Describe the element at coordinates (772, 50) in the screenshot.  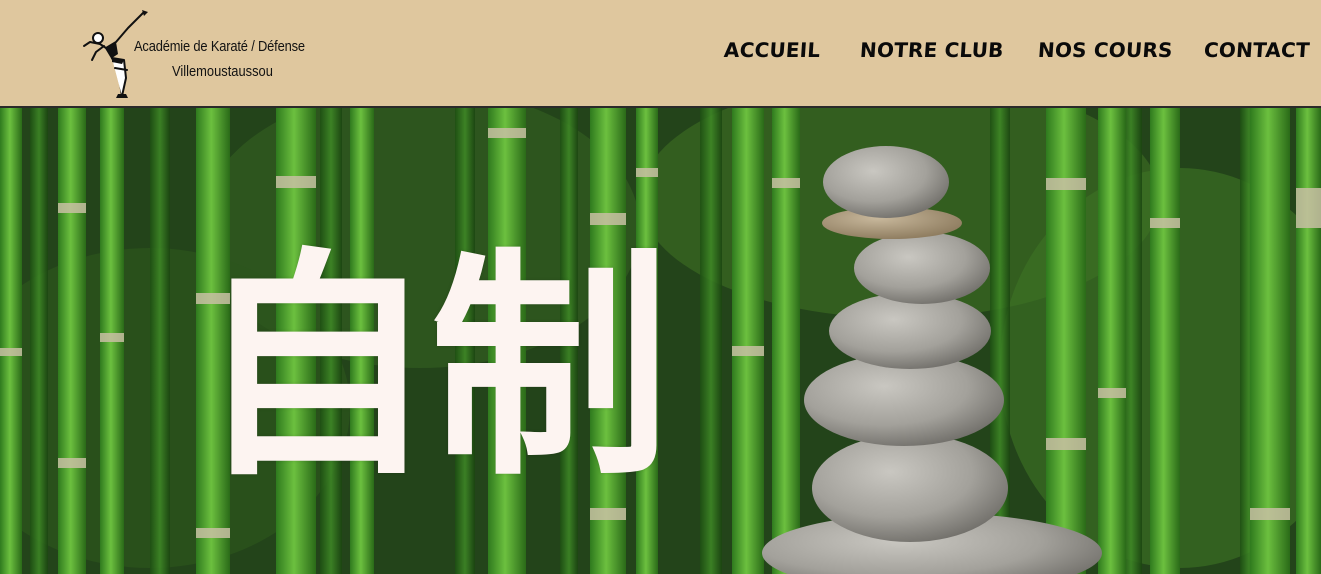
I see `nav-accueil: ACCUEIL` at that location.